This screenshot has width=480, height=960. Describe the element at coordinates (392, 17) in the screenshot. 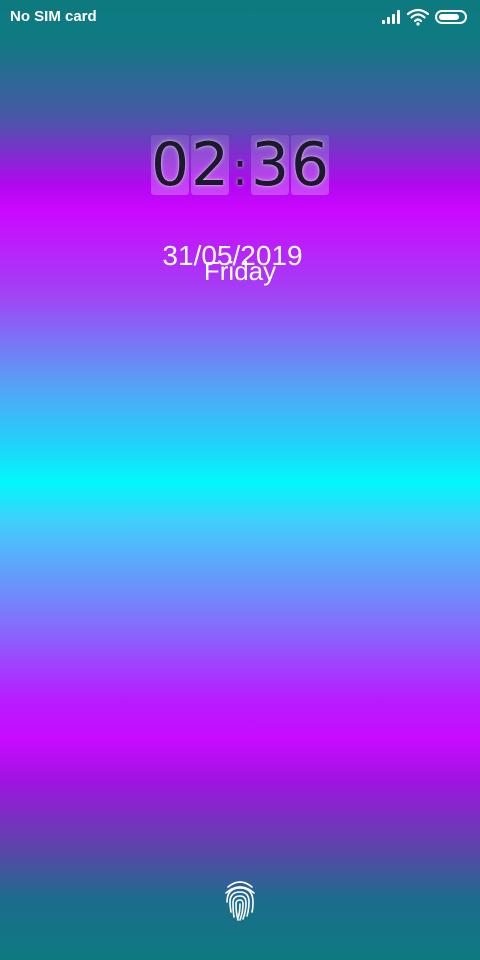

I see `signal-icon` at that location.